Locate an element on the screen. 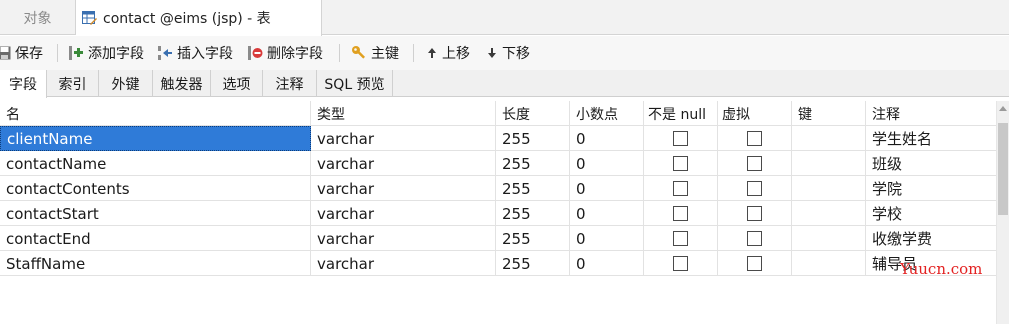  save-button: 保存 is located at coordinates (21, 53).